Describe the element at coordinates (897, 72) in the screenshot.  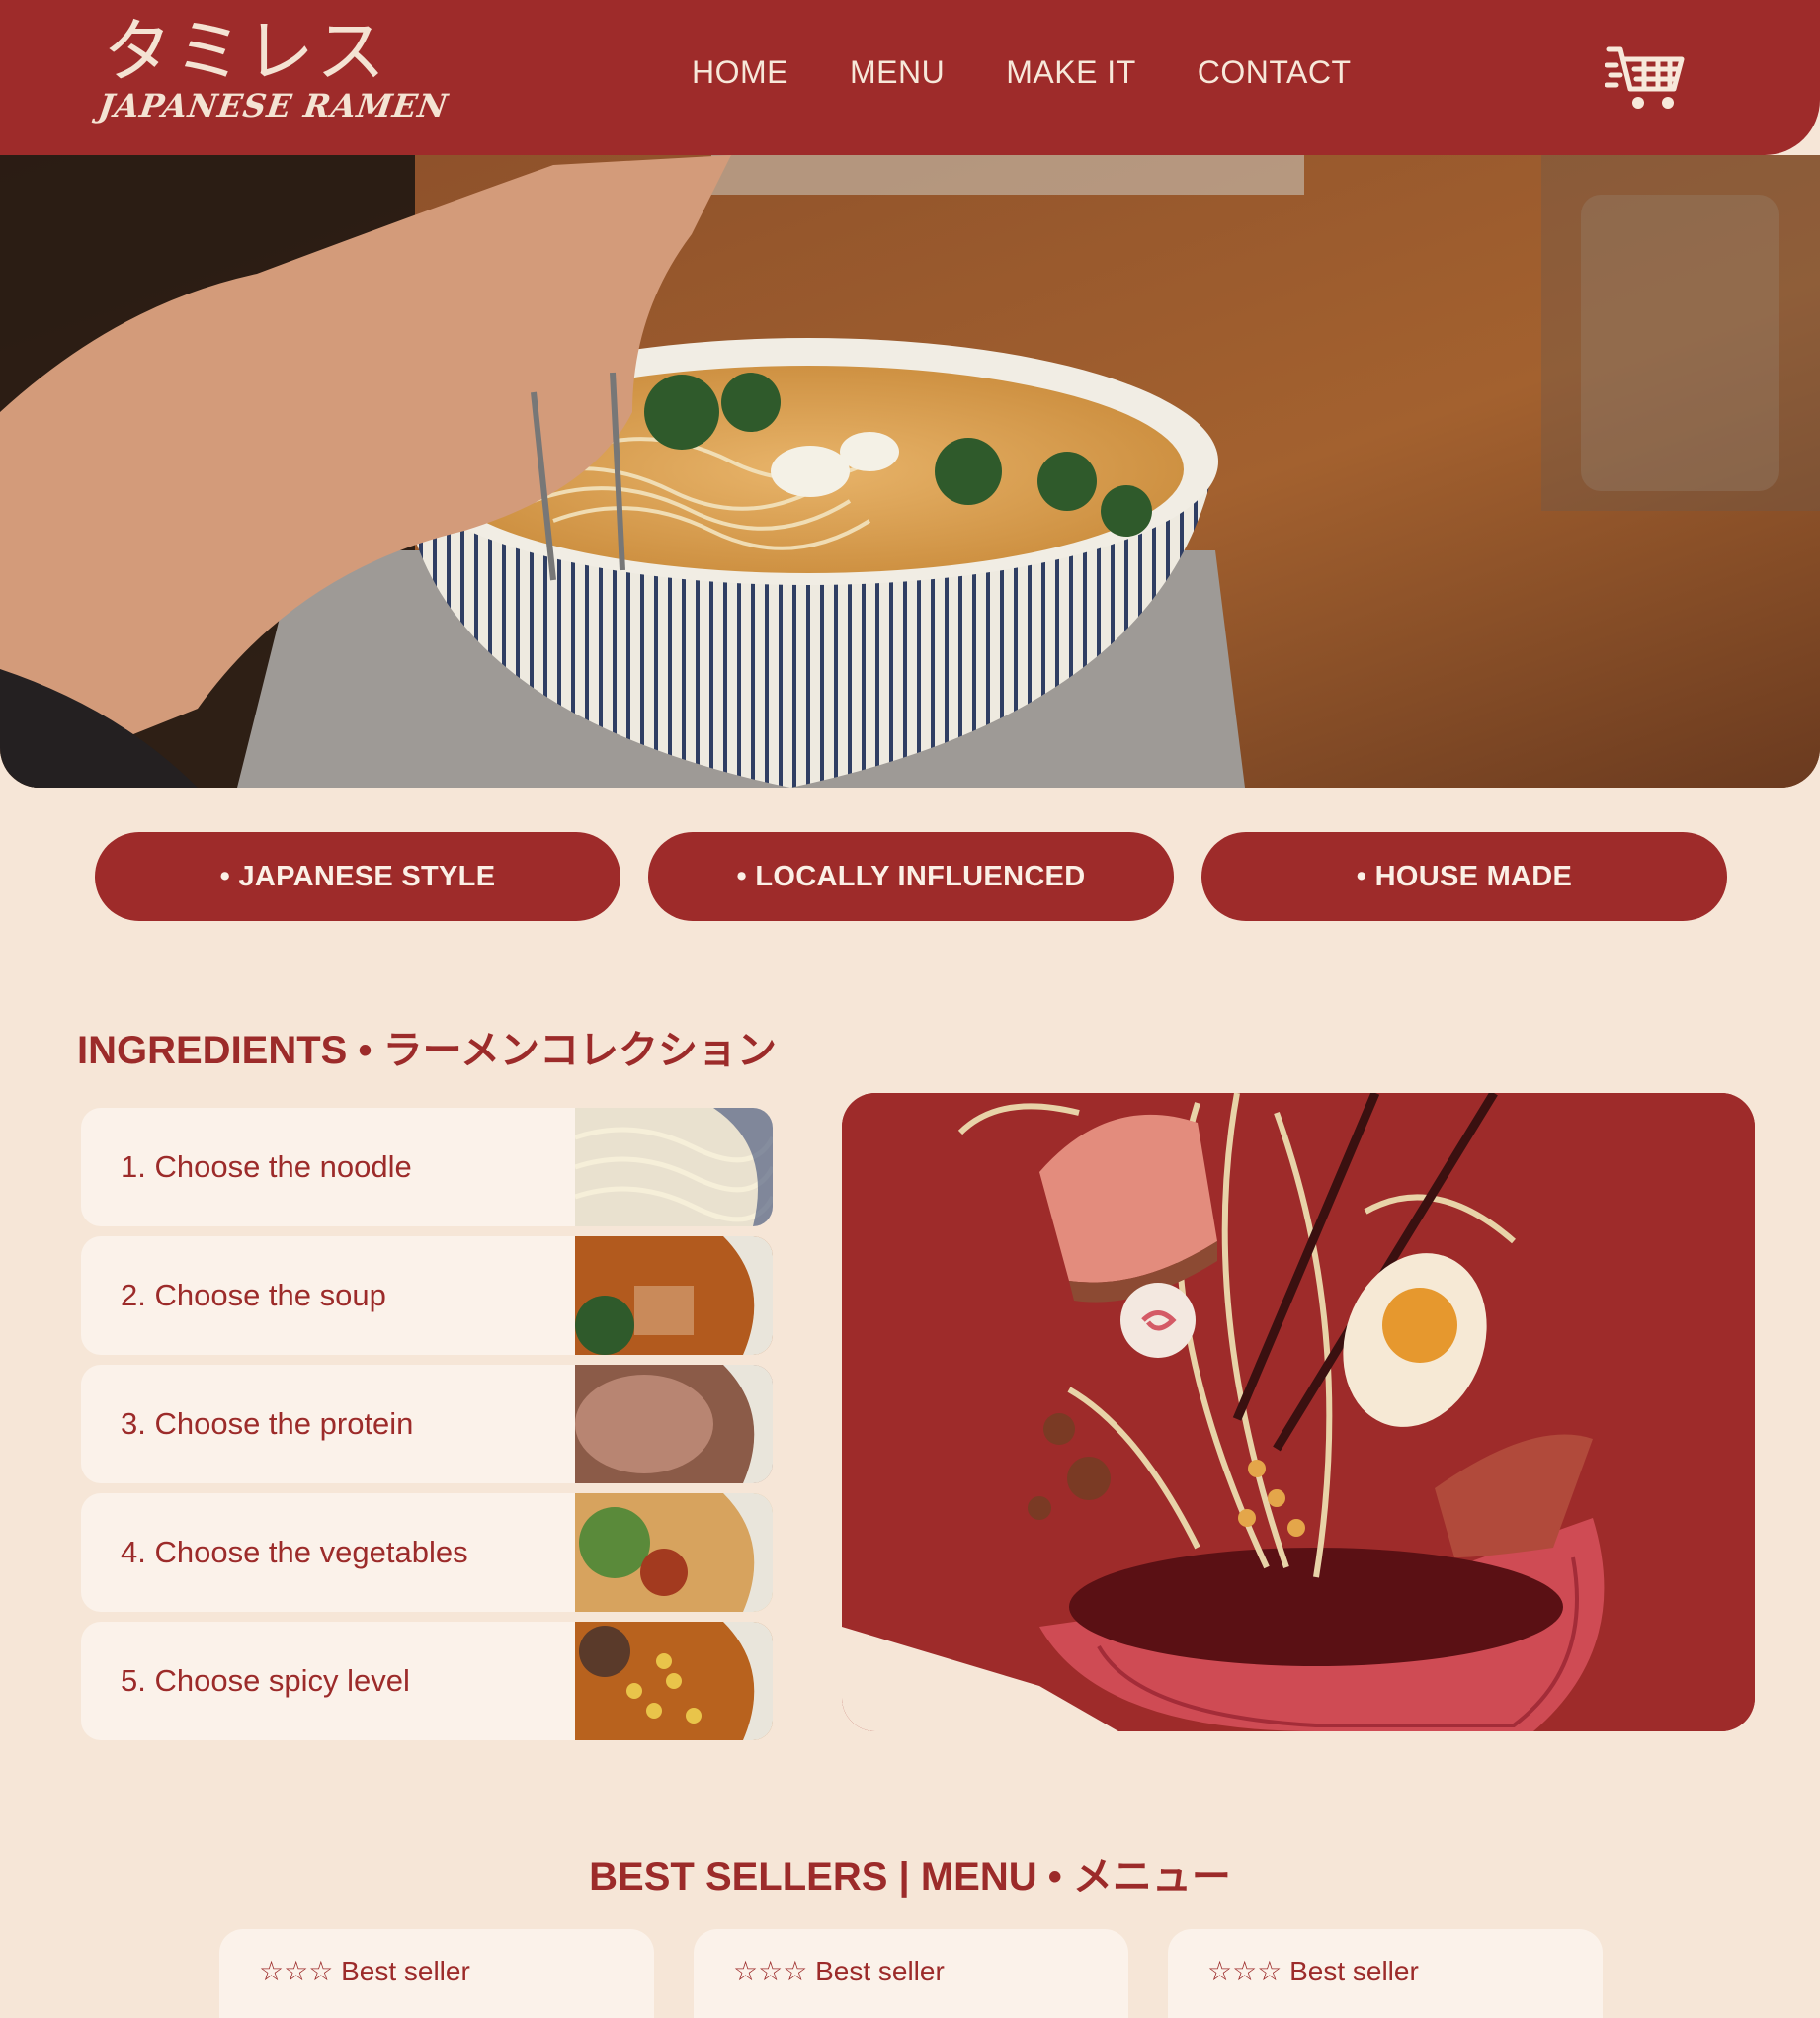
I see `nav-menu: MENU` at that location.